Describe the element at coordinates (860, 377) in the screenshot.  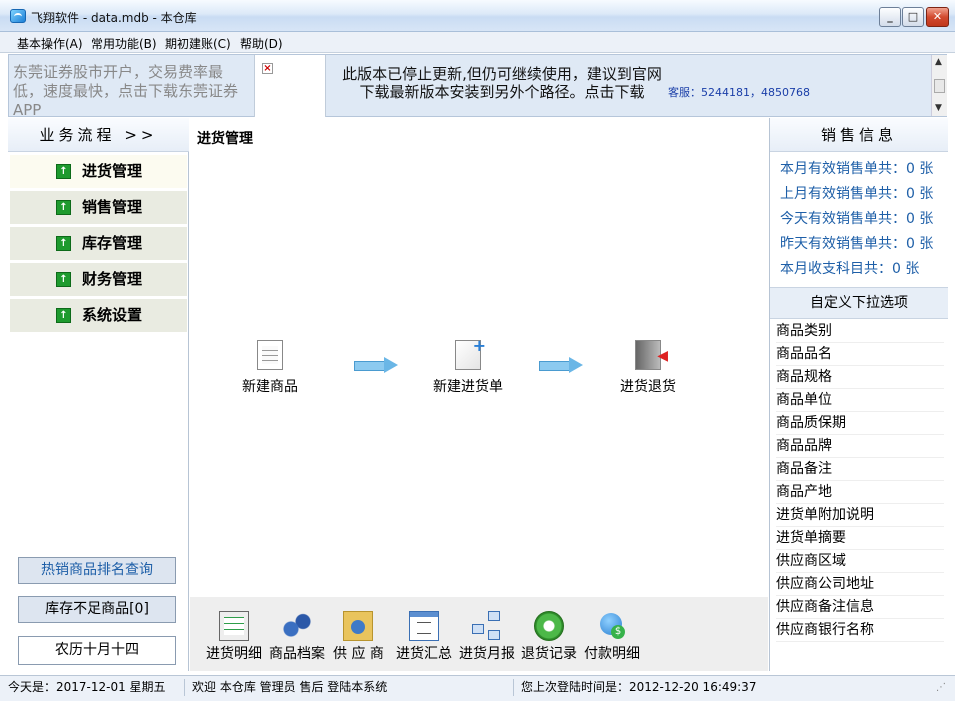
I see `list-item: 商品规格` at that location.